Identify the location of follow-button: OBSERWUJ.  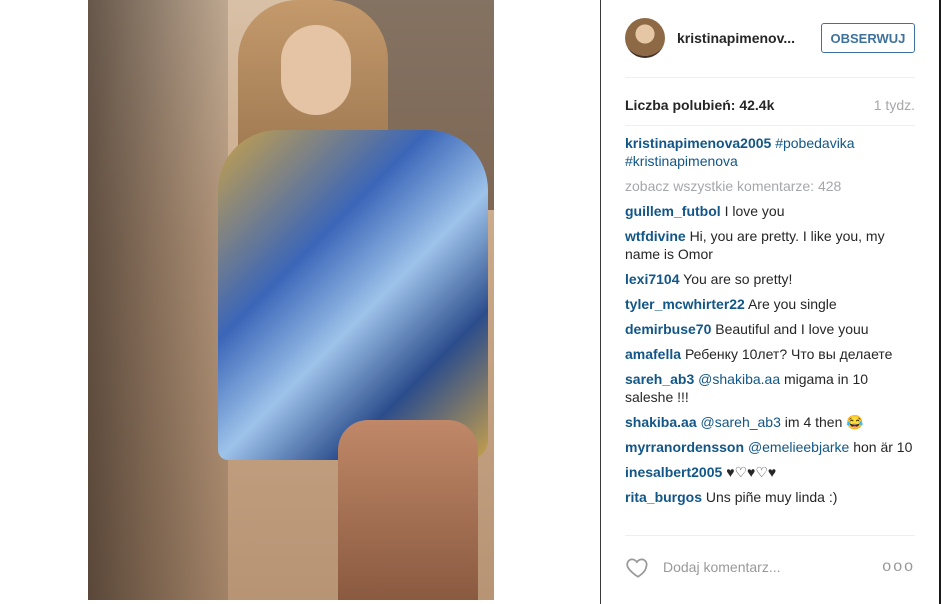
(867, 38).